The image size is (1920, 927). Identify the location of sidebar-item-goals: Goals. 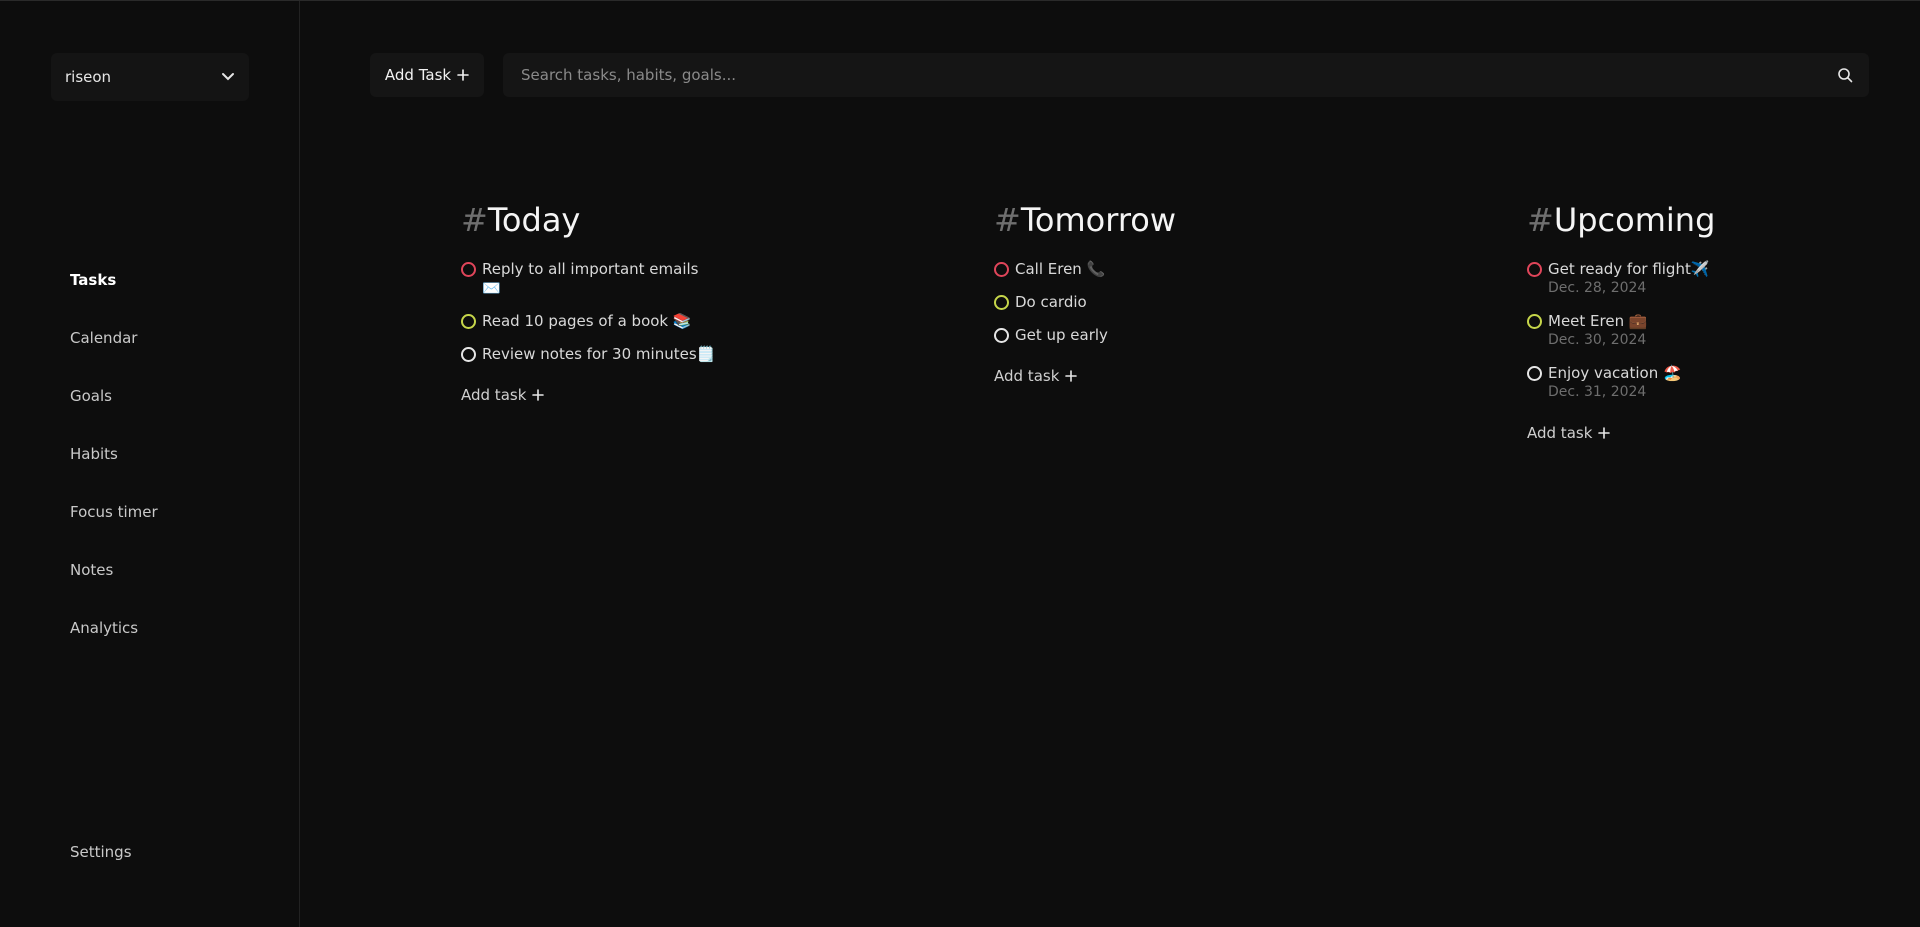
(114, 416).